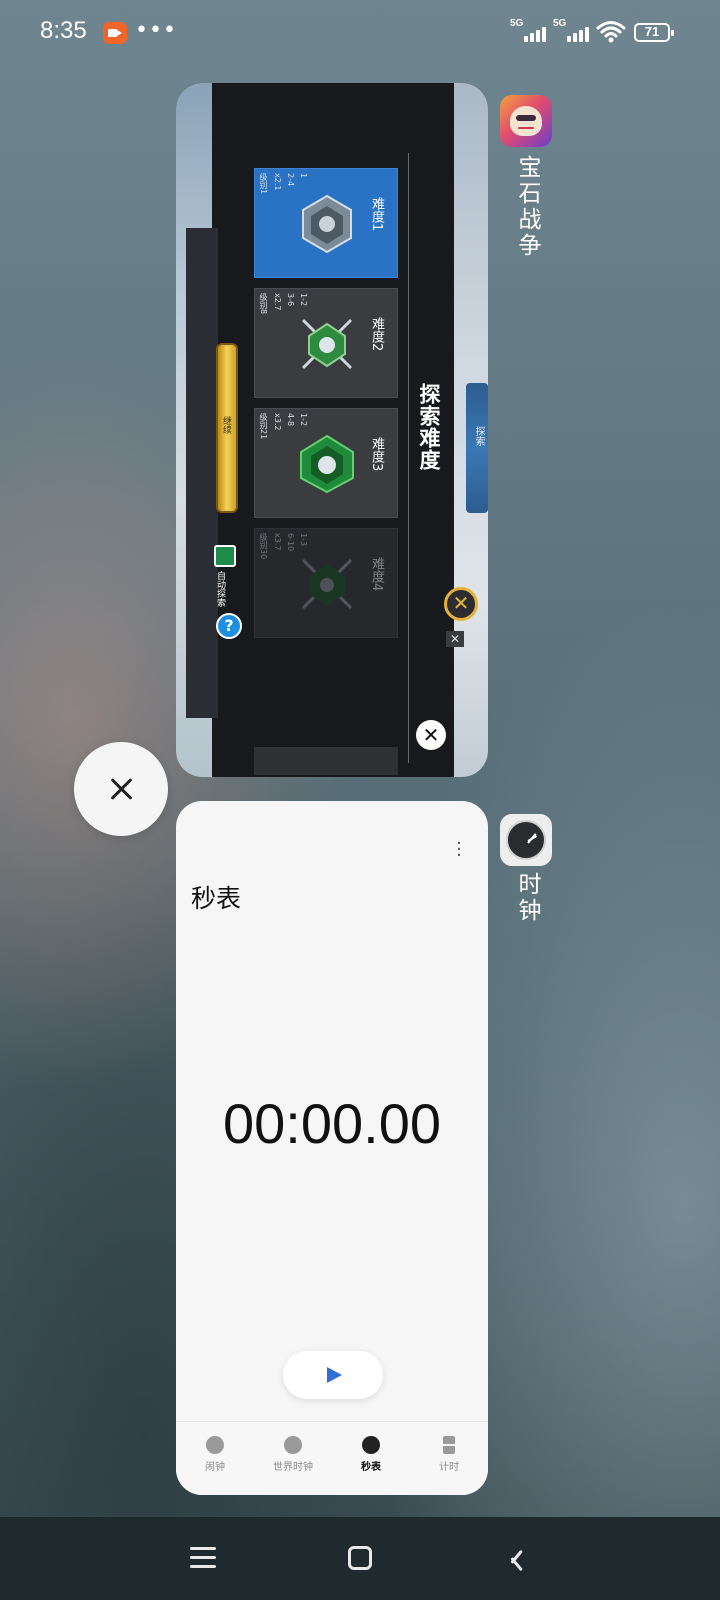 This screenshot has height=1600, width=720. Describe the element at coordinates (611, 32) in the screenshot. I see `wifi-icon` at that location.